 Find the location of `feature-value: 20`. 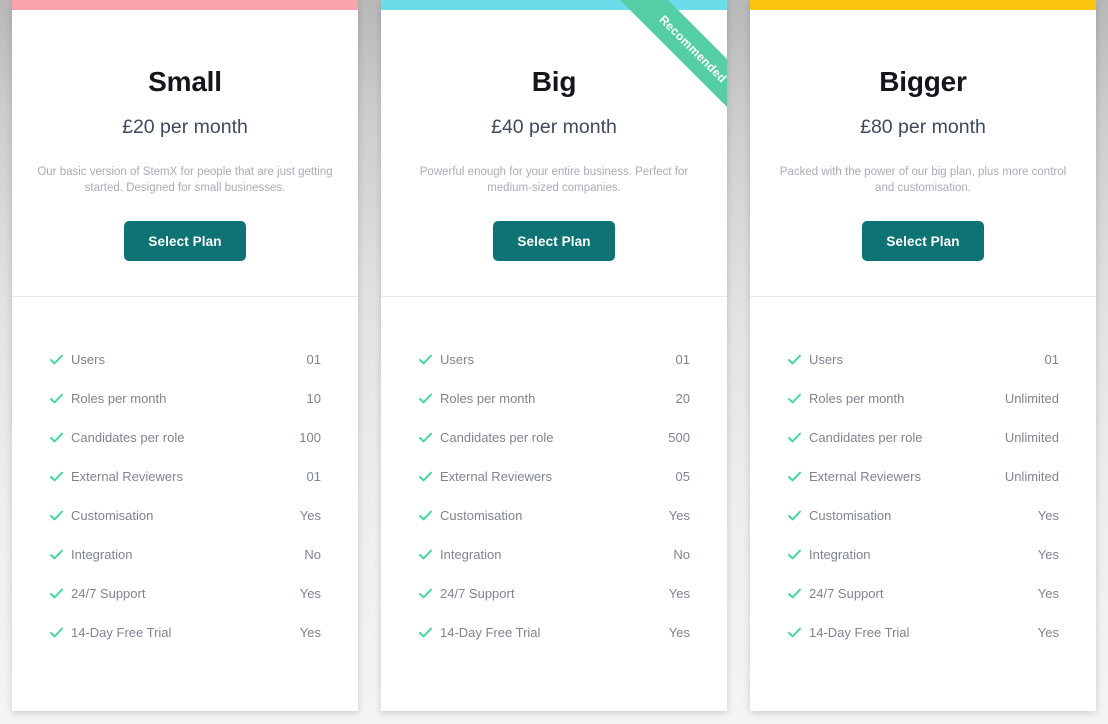

feature-value: 20 is located at coordinates (682, 398).